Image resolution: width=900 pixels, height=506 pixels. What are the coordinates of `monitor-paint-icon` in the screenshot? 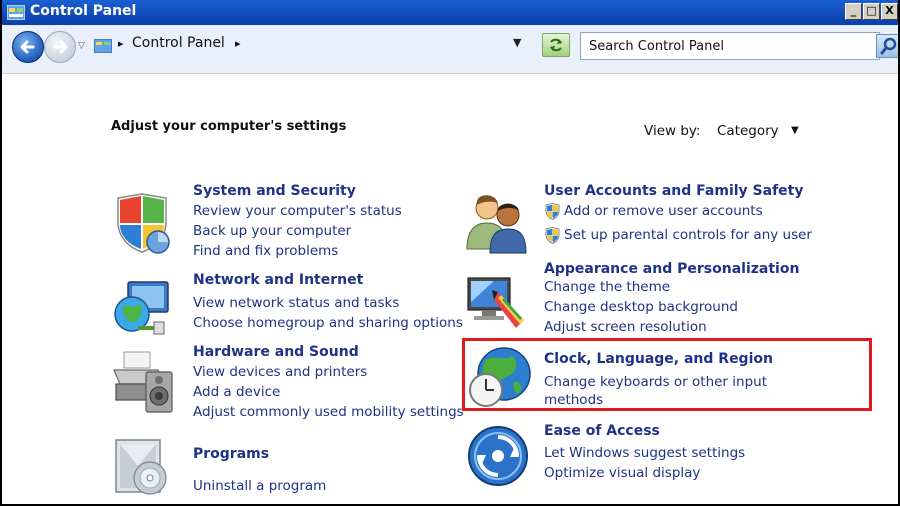 It's located at (496, 304).